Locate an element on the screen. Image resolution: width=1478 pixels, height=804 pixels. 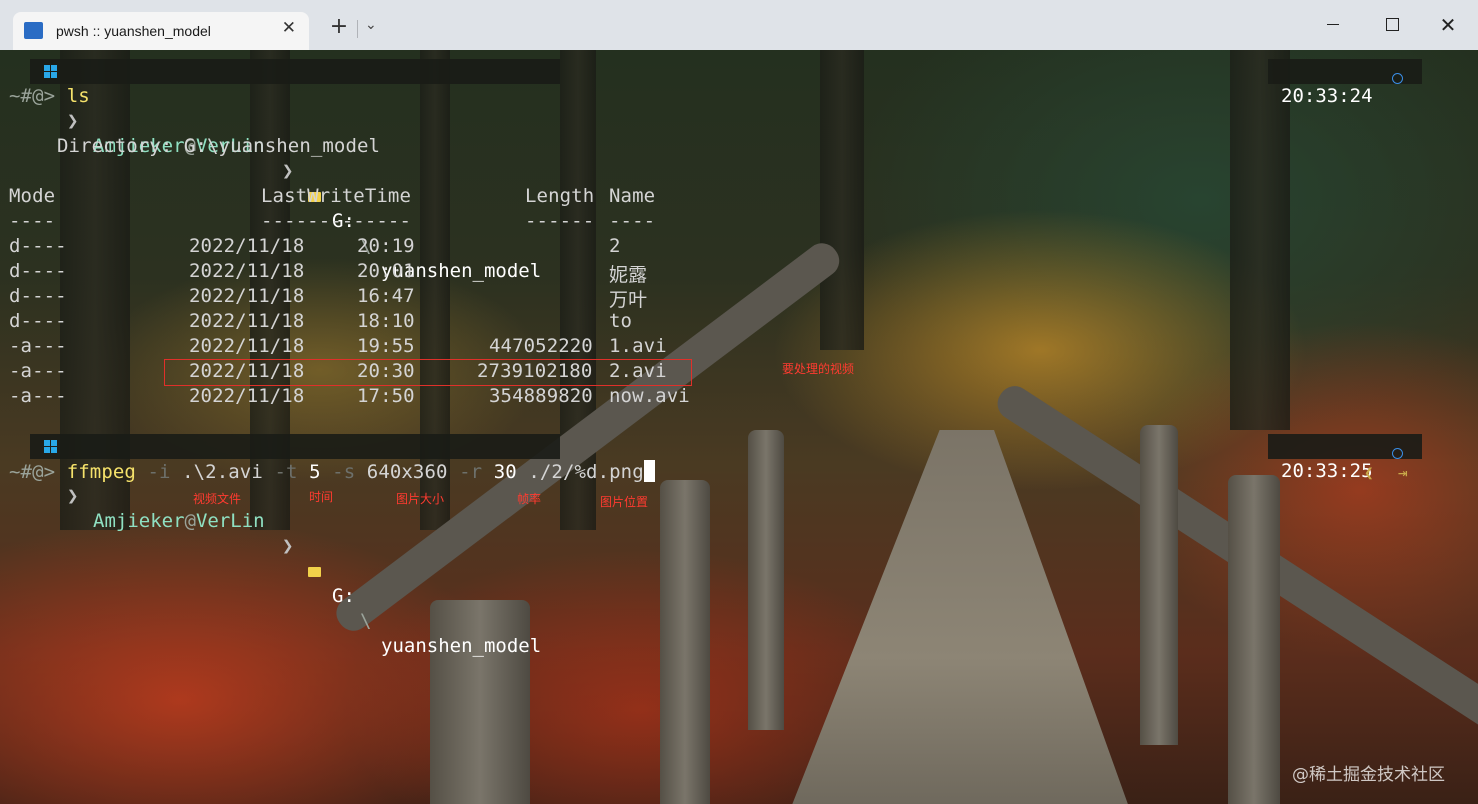
title-bar: pwsh :: yuanshen_model ✕ + ⌄ ✕ is located at coordinates (739, 25).